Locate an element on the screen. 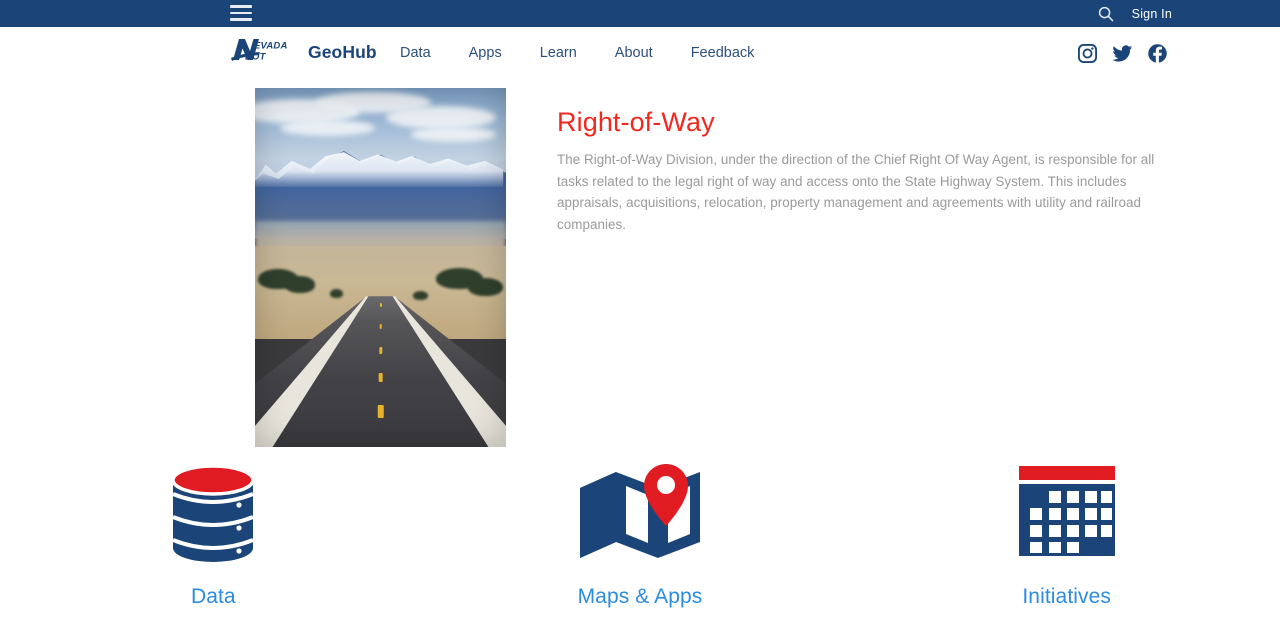 This screenshot has width=1280, height=631. nav-links: Data Apps Learn About Feedback is located at coordinates (577, 53).